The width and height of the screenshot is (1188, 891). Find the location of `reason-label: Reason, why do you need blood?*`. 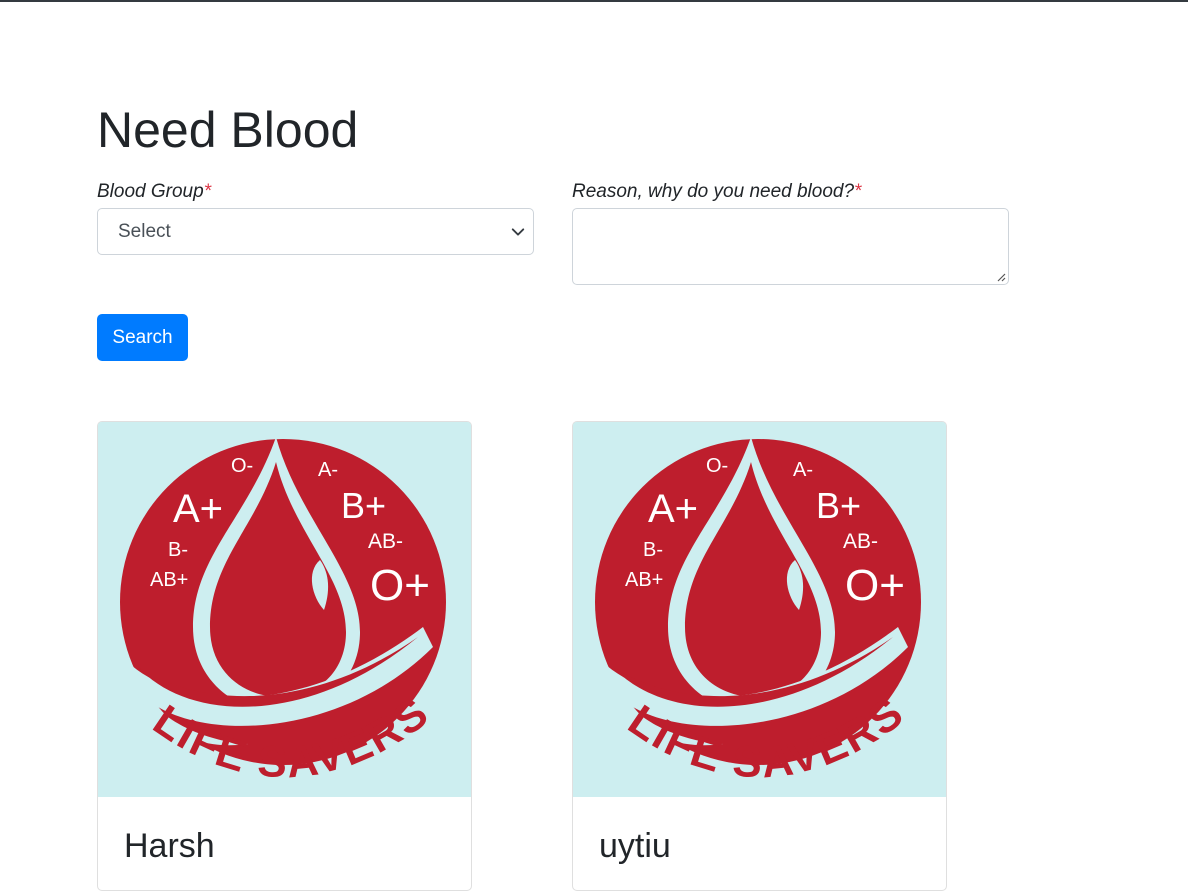

reason-label: Reason, why do you need blood?* is located at coordinates (717, 191).